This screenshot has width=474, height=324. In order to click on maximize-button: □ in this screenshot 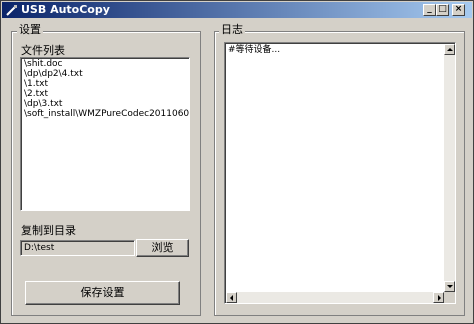, I will do `click(442, 10)`.